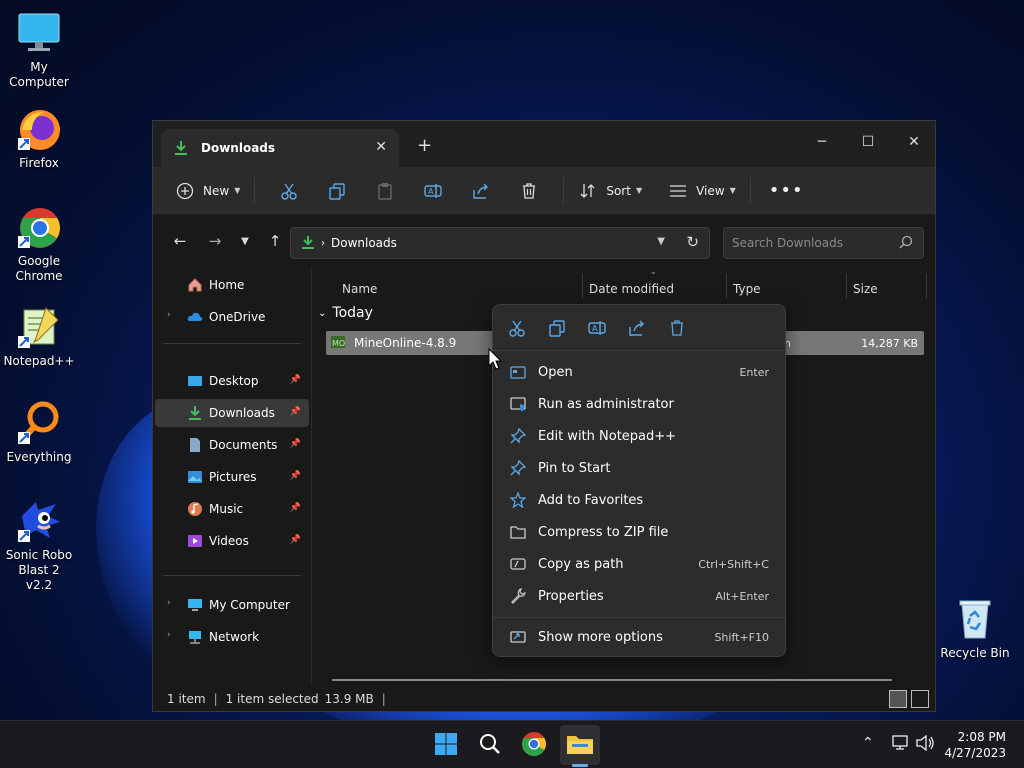  What do you see at coordinates (39, 50) in the screenshot?
I see `desktop-icon-my-computer: My Computer` at bounding box center [39, 50].